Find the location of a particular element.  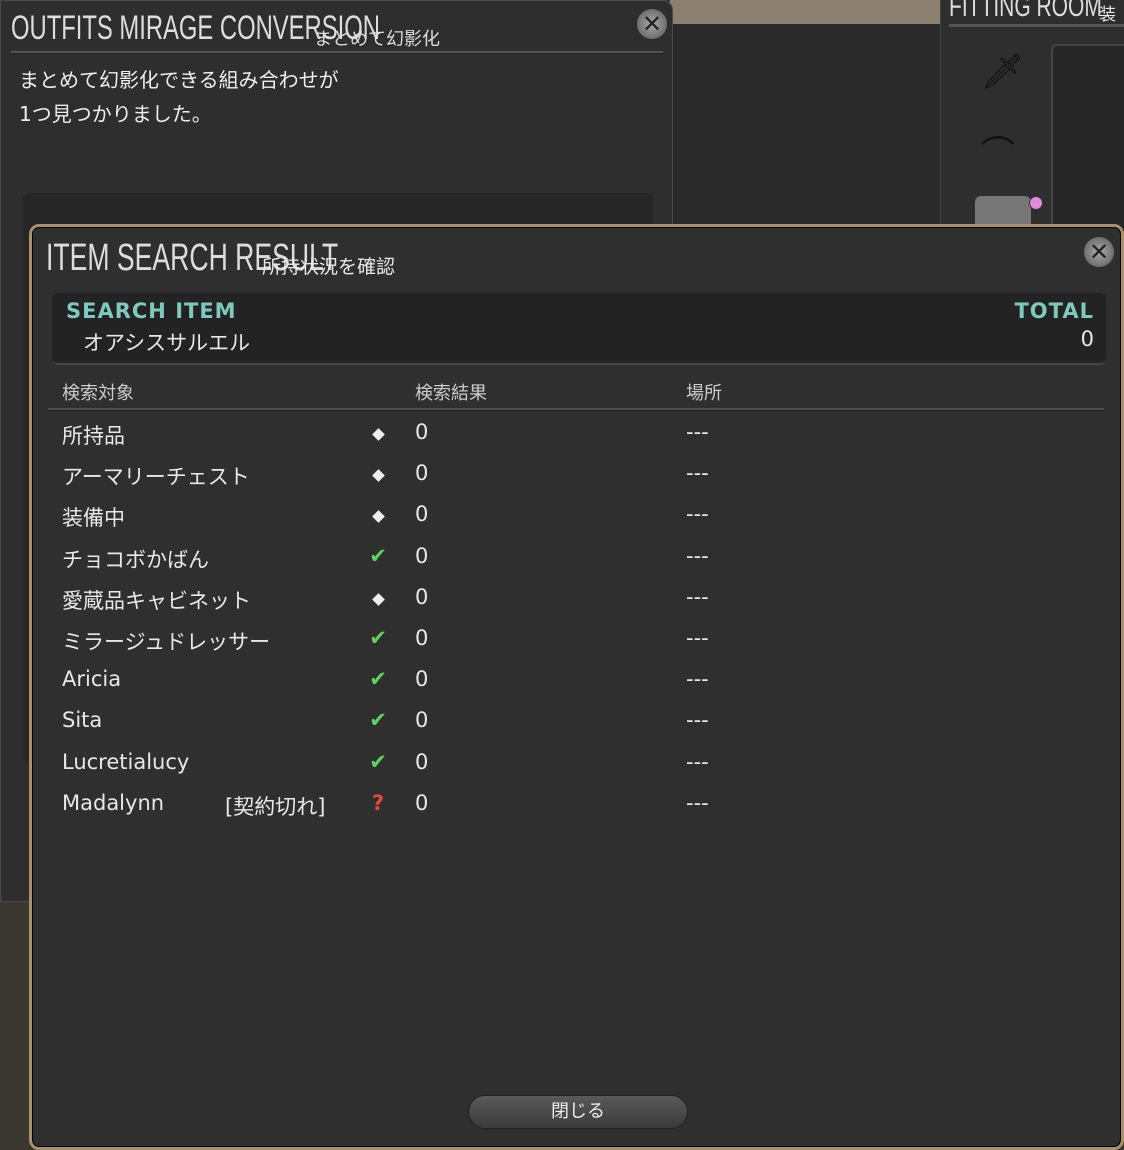

table-row: Sita ✔ 0 --- is located at coordinates (572, 728).